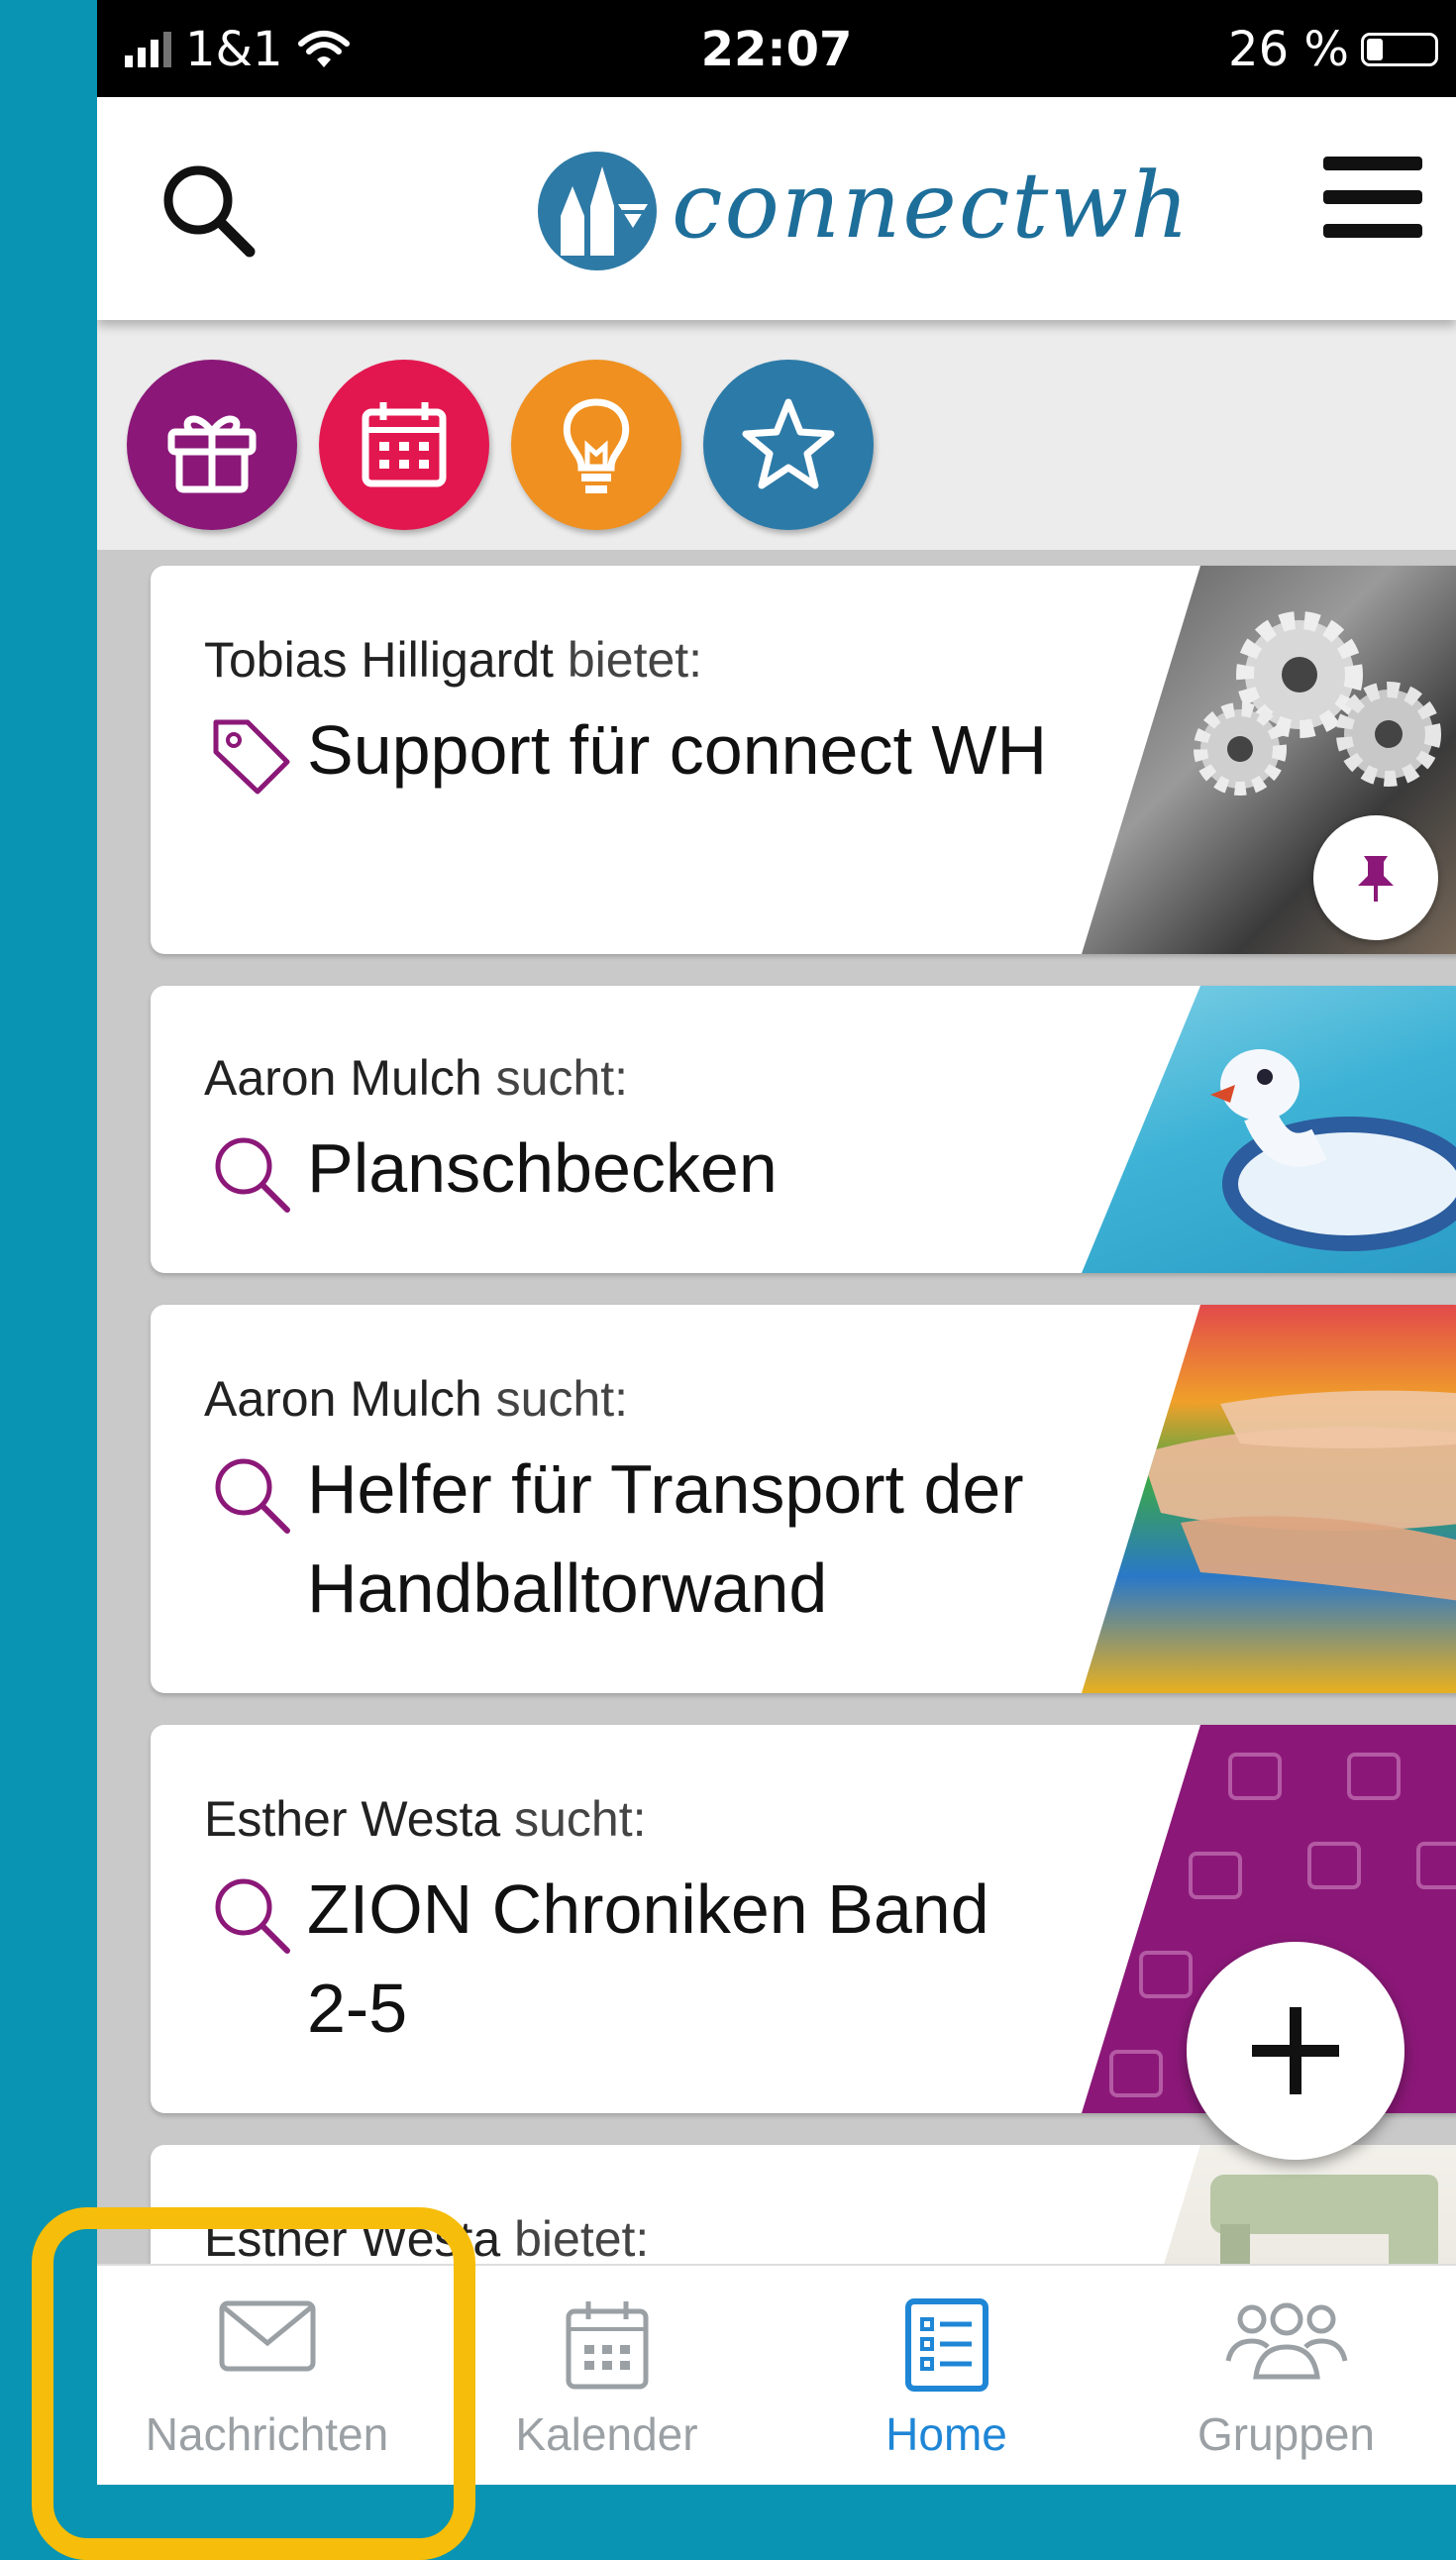 This screenshot has height=2560, width=1456. I want to click on hands-icon, so click(1298, 1496).